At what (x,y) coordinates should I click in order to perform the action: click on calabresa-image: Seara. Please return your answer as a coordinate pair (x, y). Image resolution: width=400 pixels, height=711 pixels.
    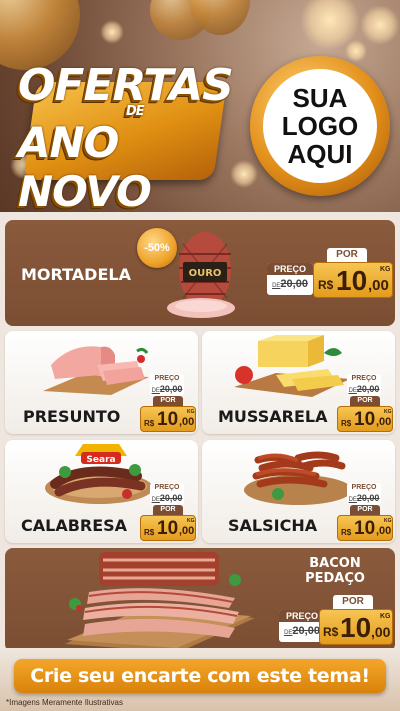
    Looking at the image, I should click on (99, 474).